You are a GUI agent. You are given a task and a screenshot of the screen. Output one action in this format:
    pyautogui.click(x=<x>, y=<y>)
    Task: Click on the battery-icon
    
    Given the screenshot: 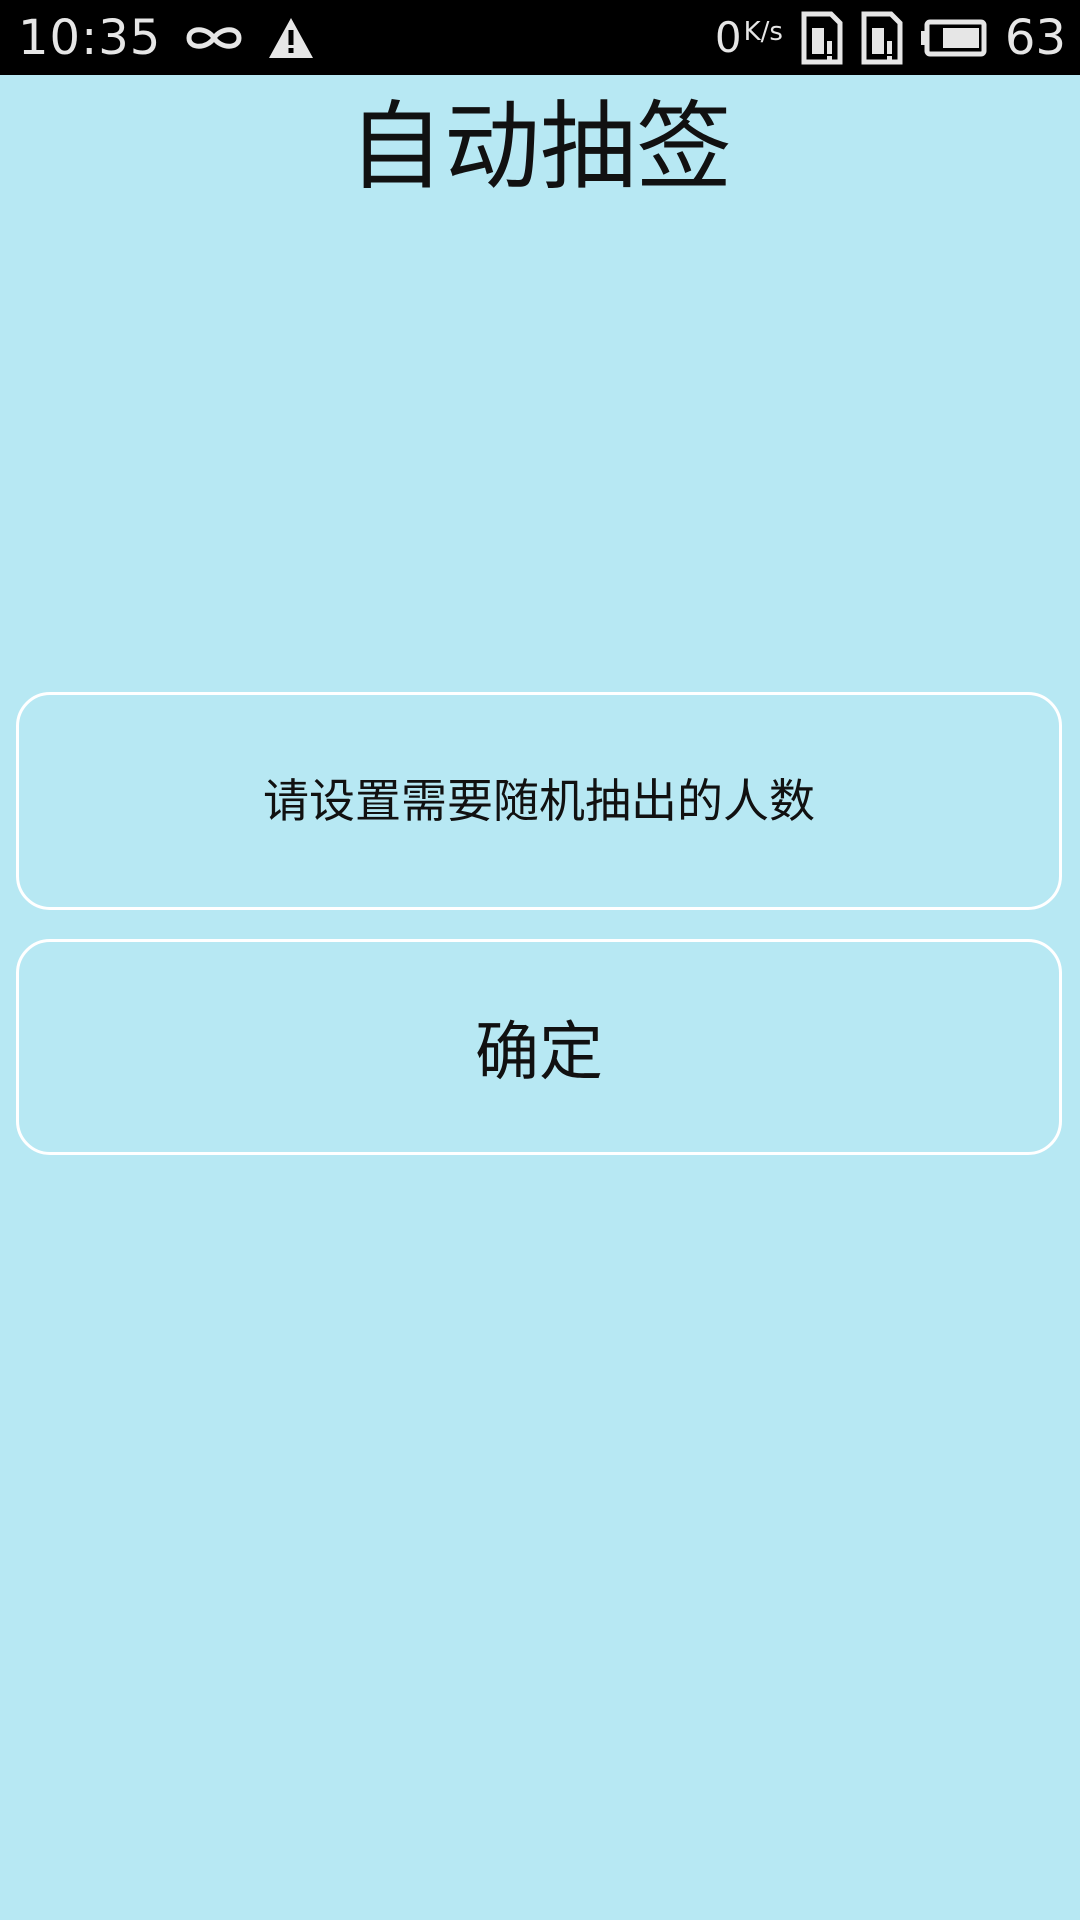 What is the action you would take?
    pyautogui.click(x=953, y=38)
    